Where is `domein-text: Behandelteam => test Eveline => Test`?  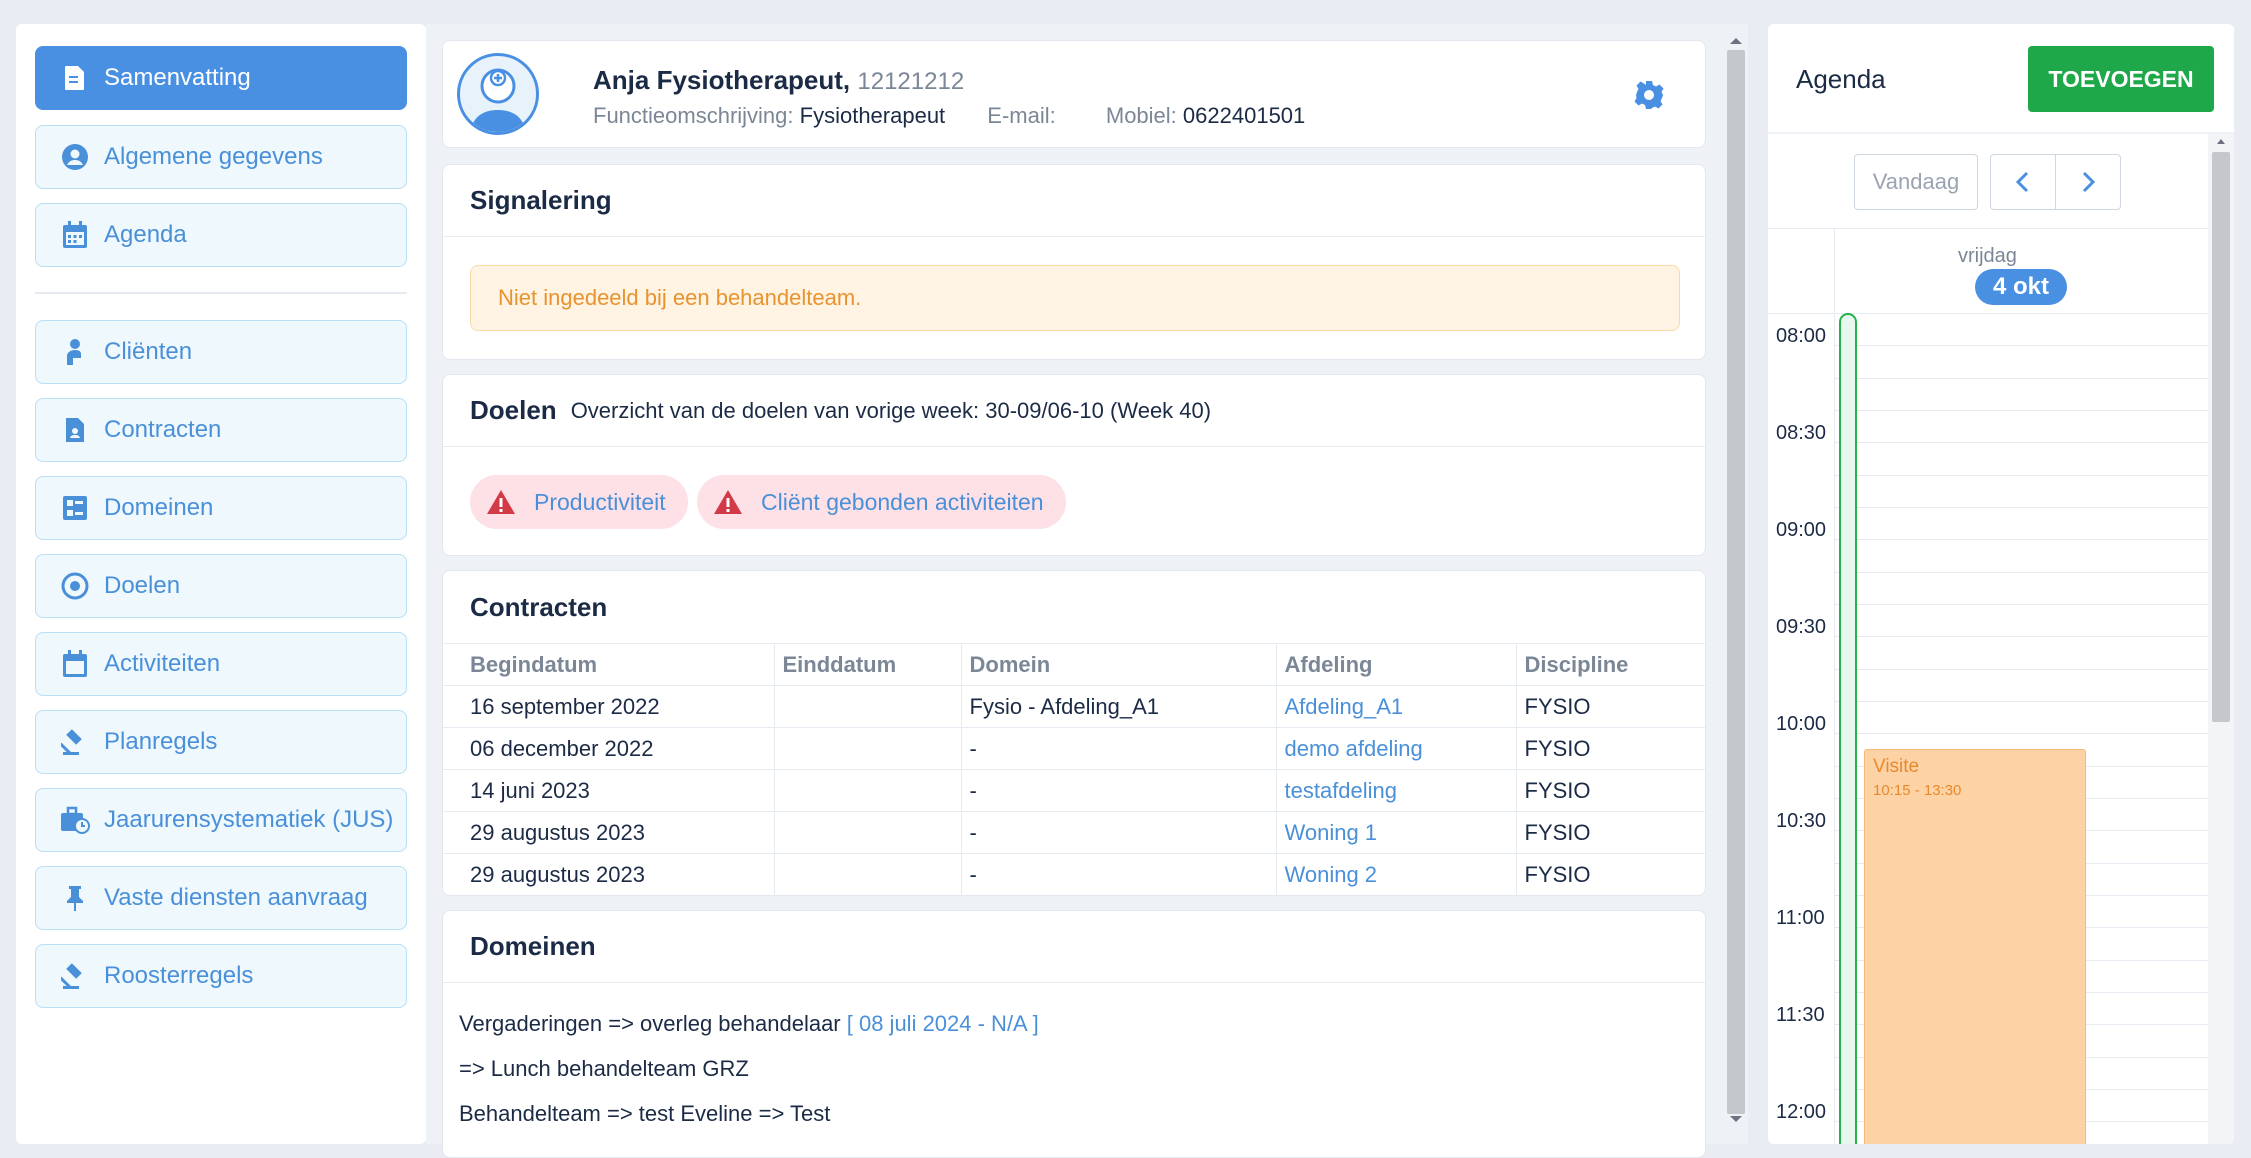
domein-text: Behandelteam => test Eveline => Test is located at coordinates (645, 1113).